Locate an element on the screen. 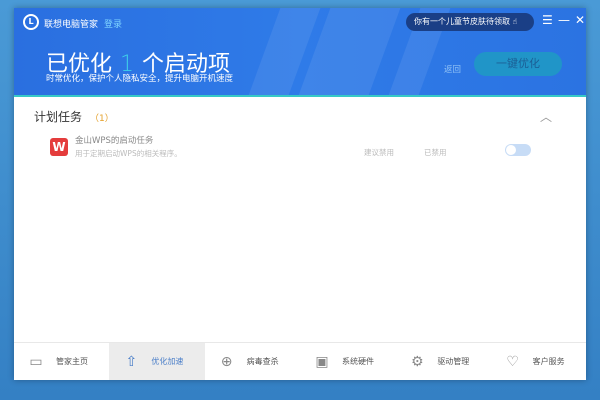 The width and height of the screenshot is (600, 400). optimize-button: 一键优化 is located at coordinates (518, 64).